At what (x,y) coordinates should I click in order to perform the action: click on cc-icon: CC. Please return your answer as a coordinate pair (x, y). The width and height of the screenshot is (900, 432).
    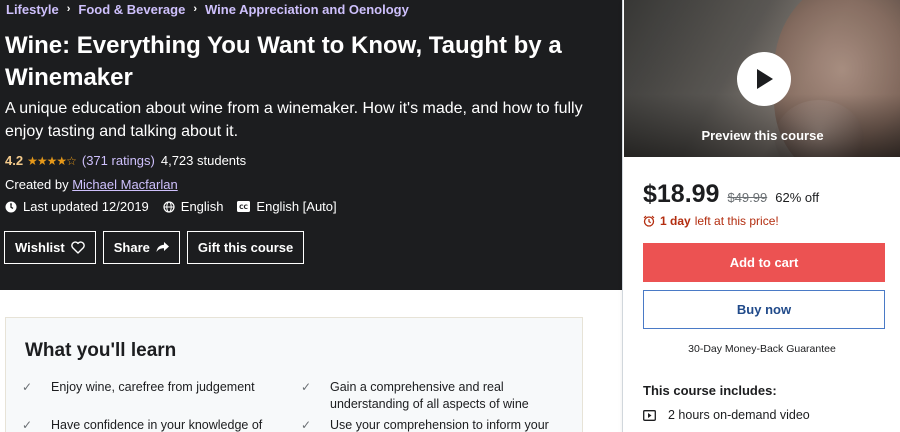
    Looking at the image, I should click on (244, 206).